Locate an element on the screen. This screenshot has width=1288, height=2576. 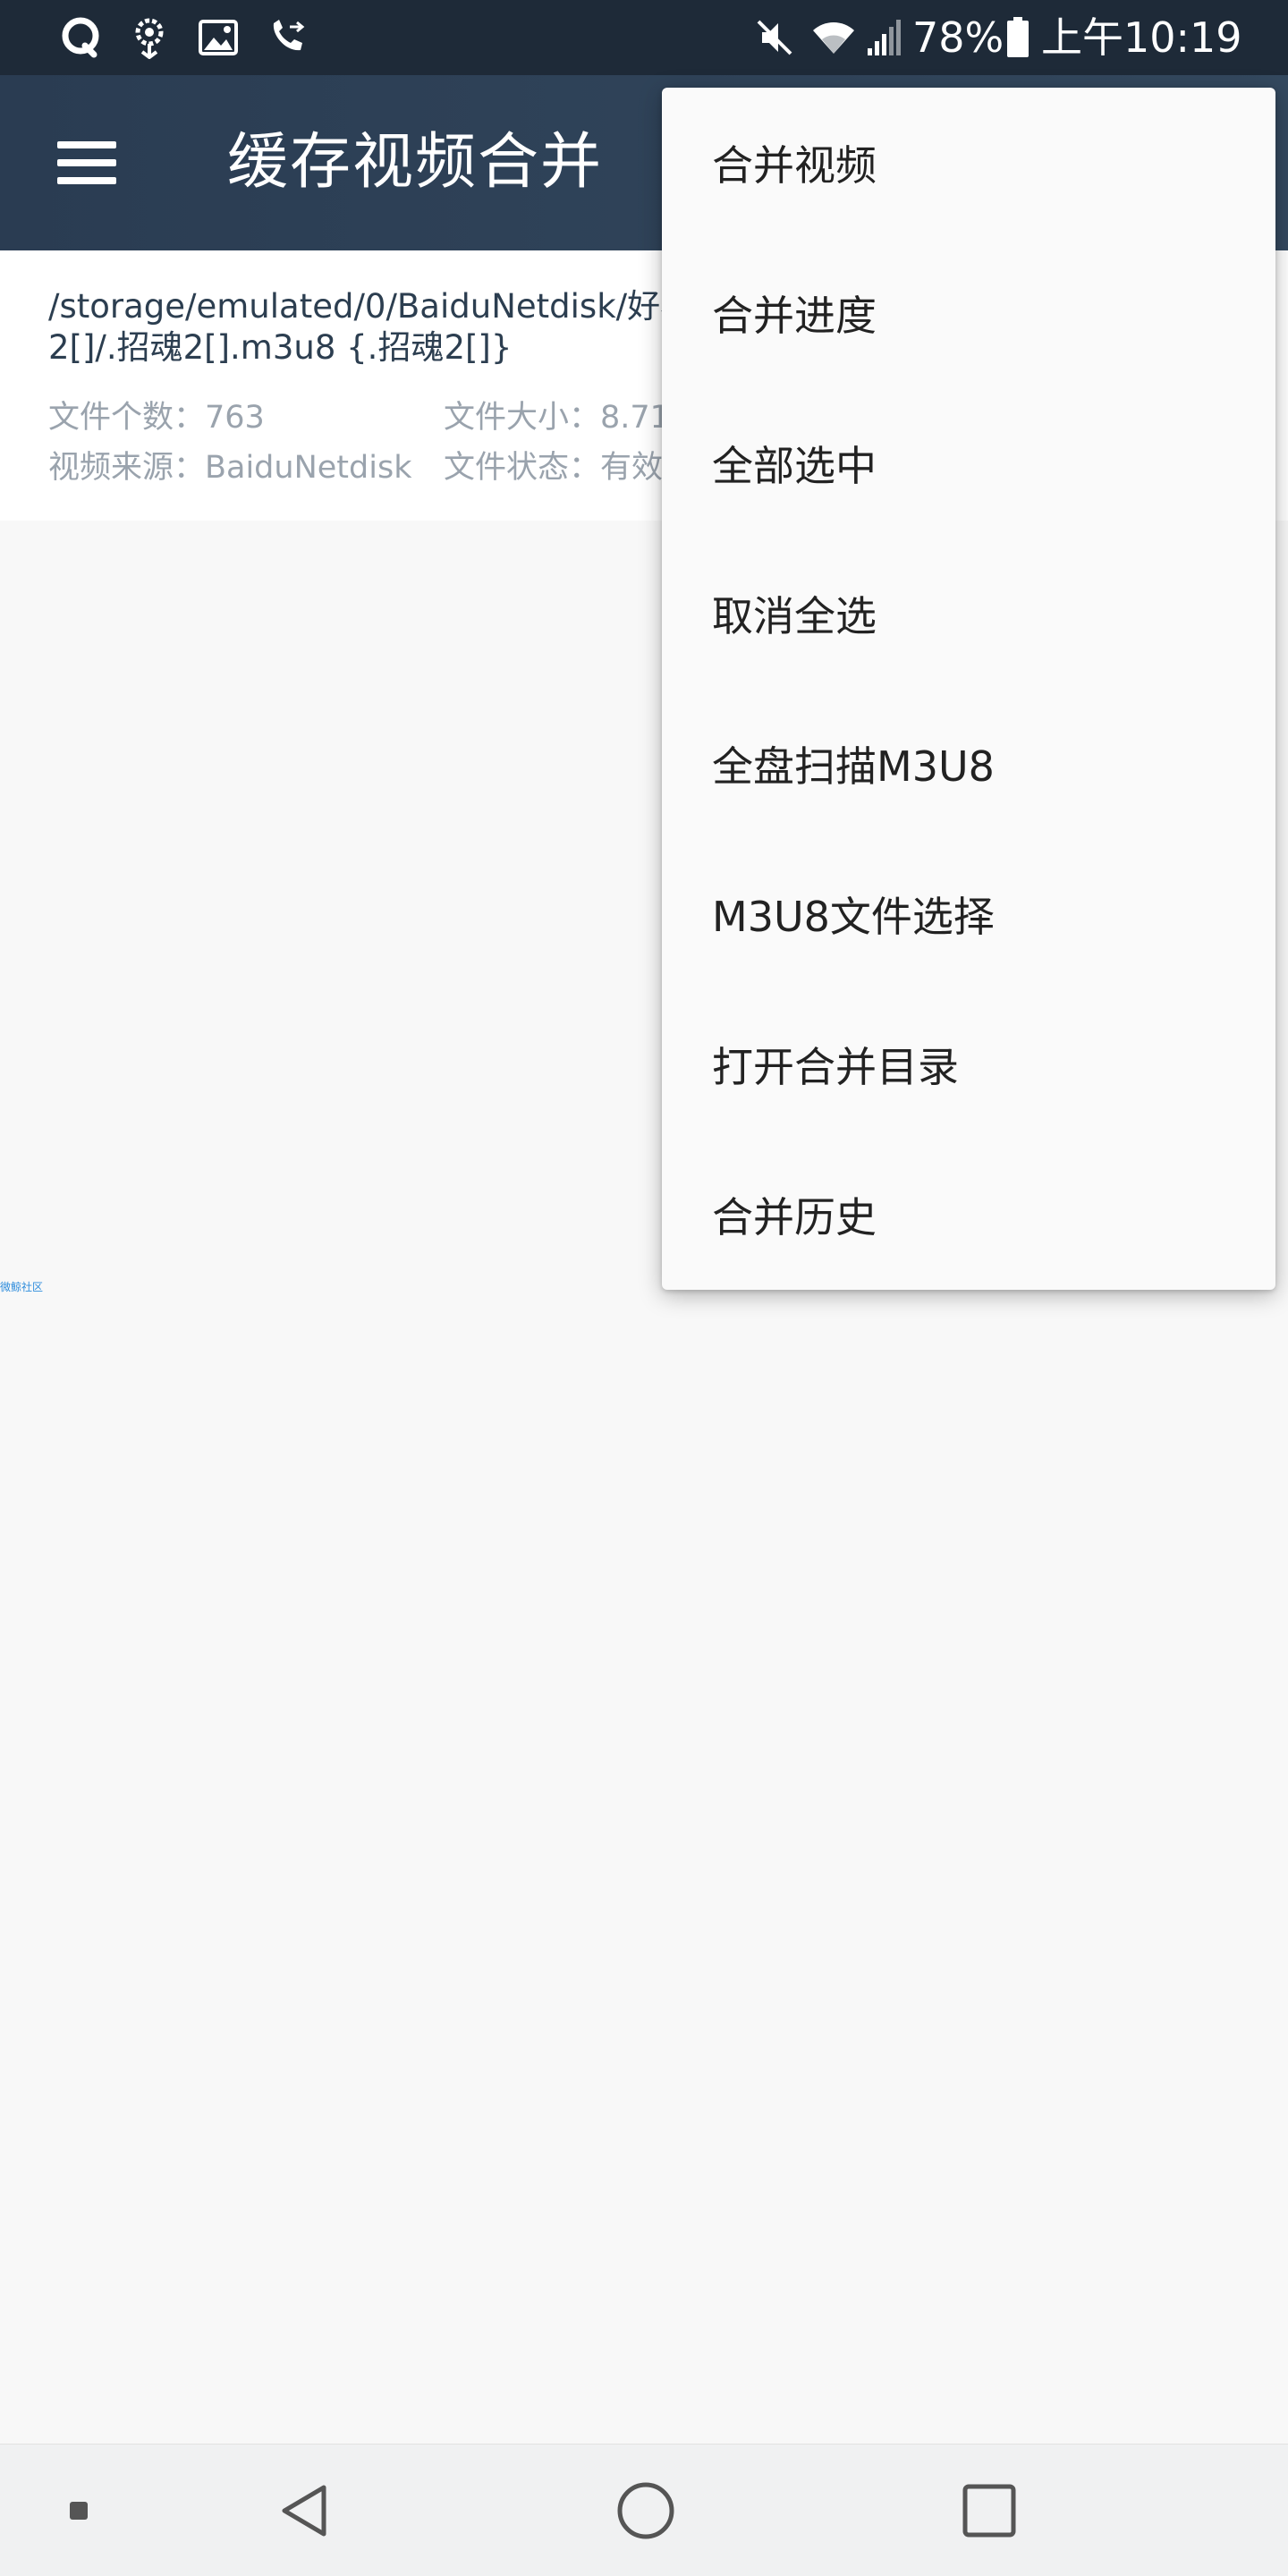
signal-icon is located at coordinates (883, 37).